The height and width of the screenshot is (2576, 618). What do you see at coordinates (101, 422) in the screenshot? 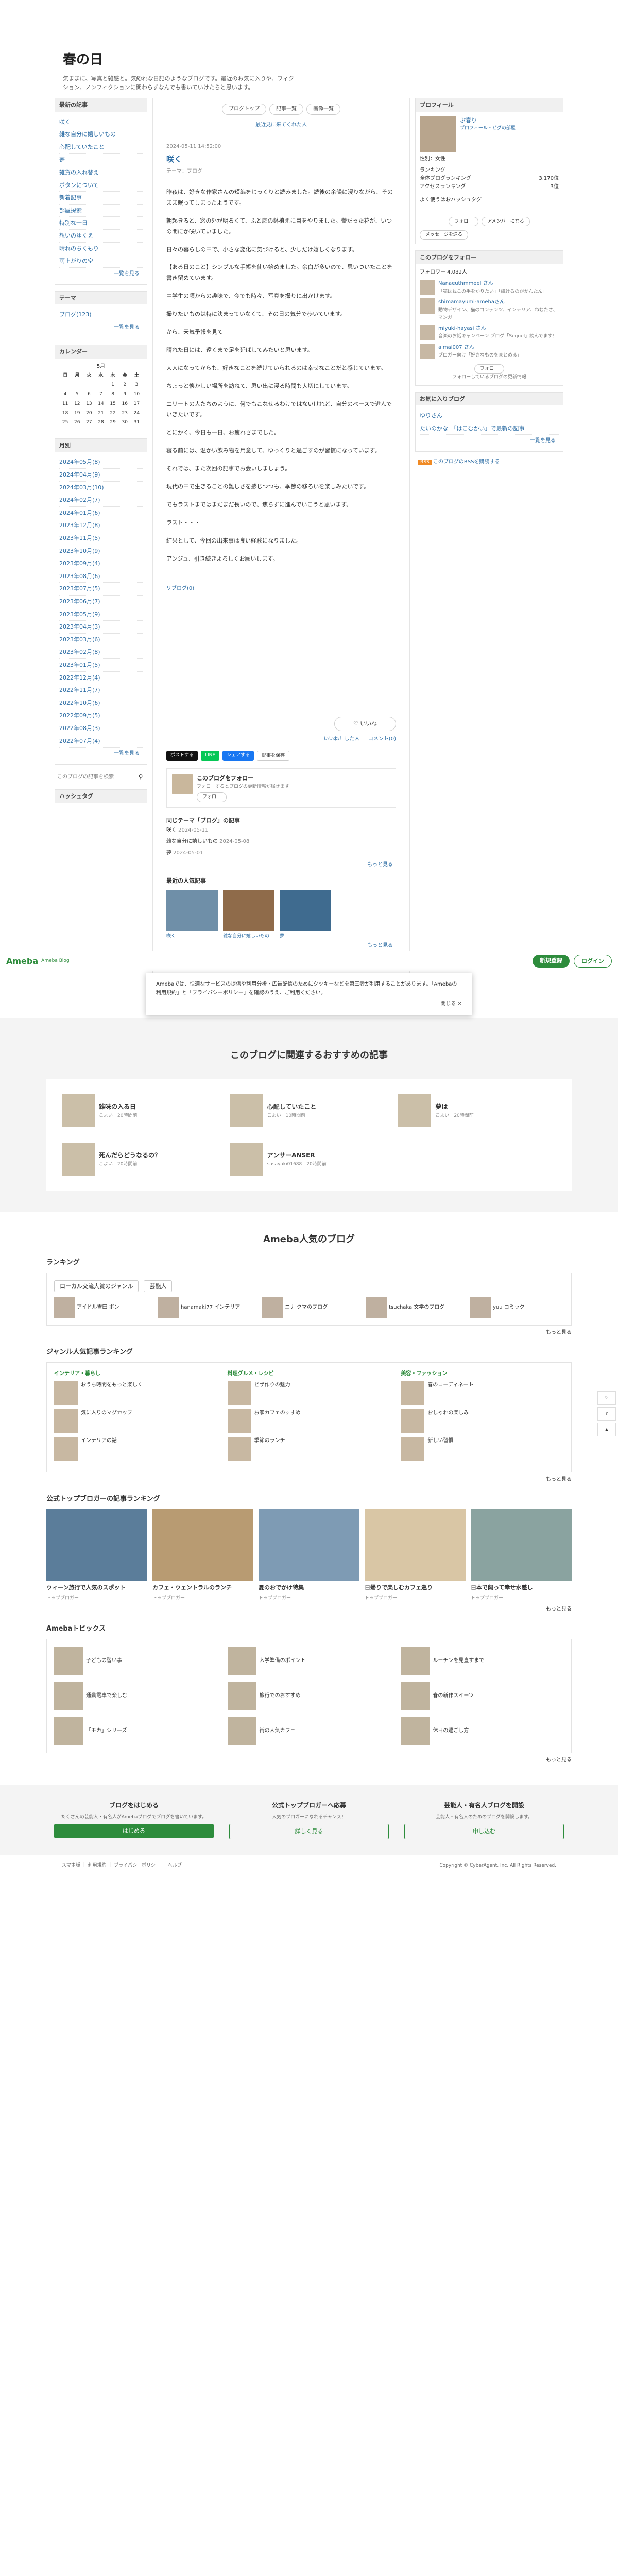
I see `calendar-day: 28` at bounding box center [101, 422].